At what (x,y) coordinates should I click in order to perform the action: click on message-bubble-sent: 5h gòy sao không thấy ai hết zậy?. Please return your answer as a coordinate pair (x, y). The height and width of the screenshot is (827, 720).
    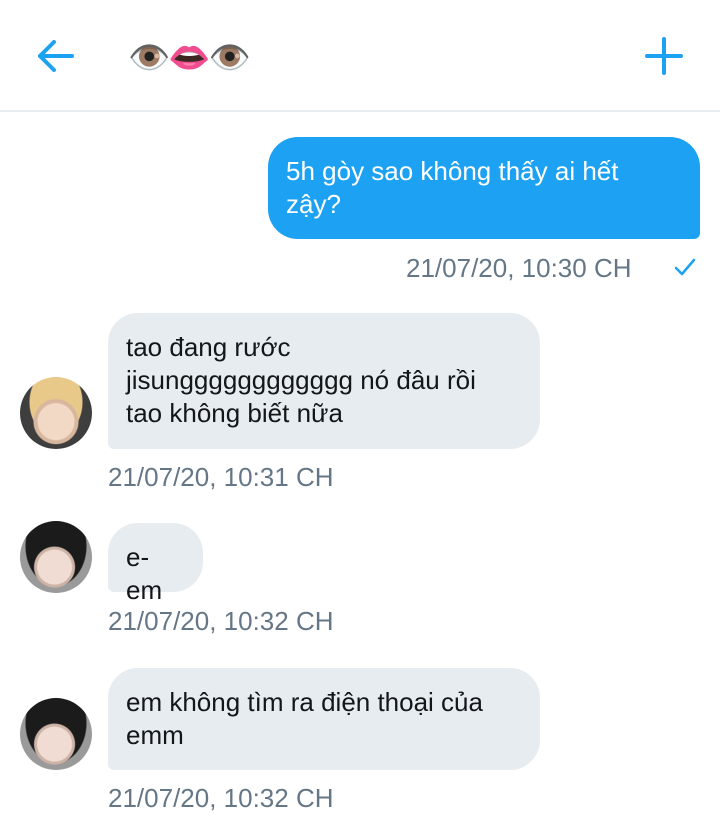
    Looking at the image, I should click on (484, 188).